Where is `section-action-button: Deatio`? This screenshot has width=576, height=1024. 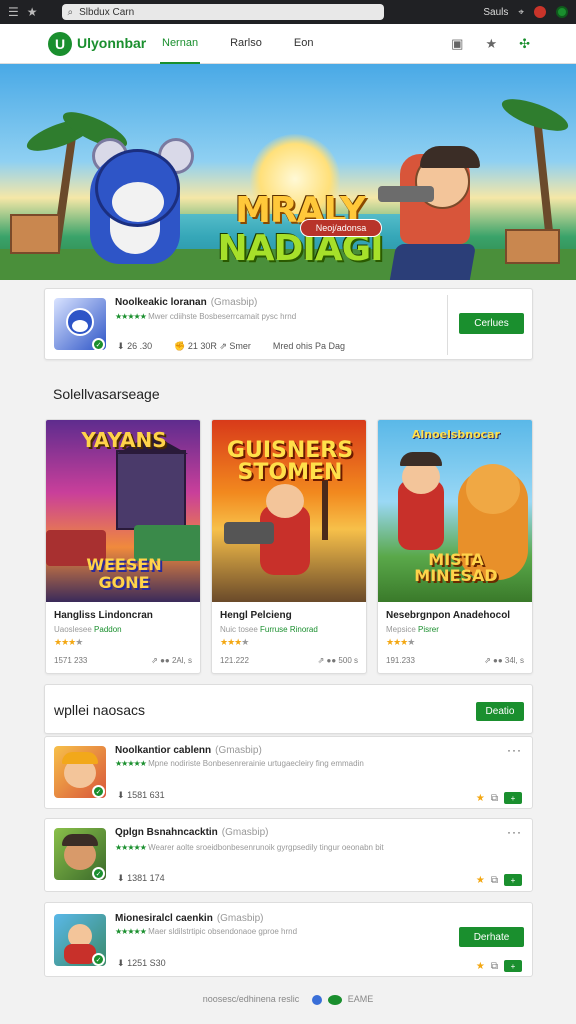
section-action-button: Deatio is located at coordinates (500, 711).